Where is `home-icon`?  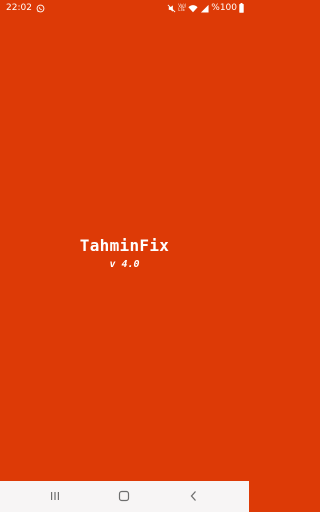
home-icon is located at coordinates (124, 496).